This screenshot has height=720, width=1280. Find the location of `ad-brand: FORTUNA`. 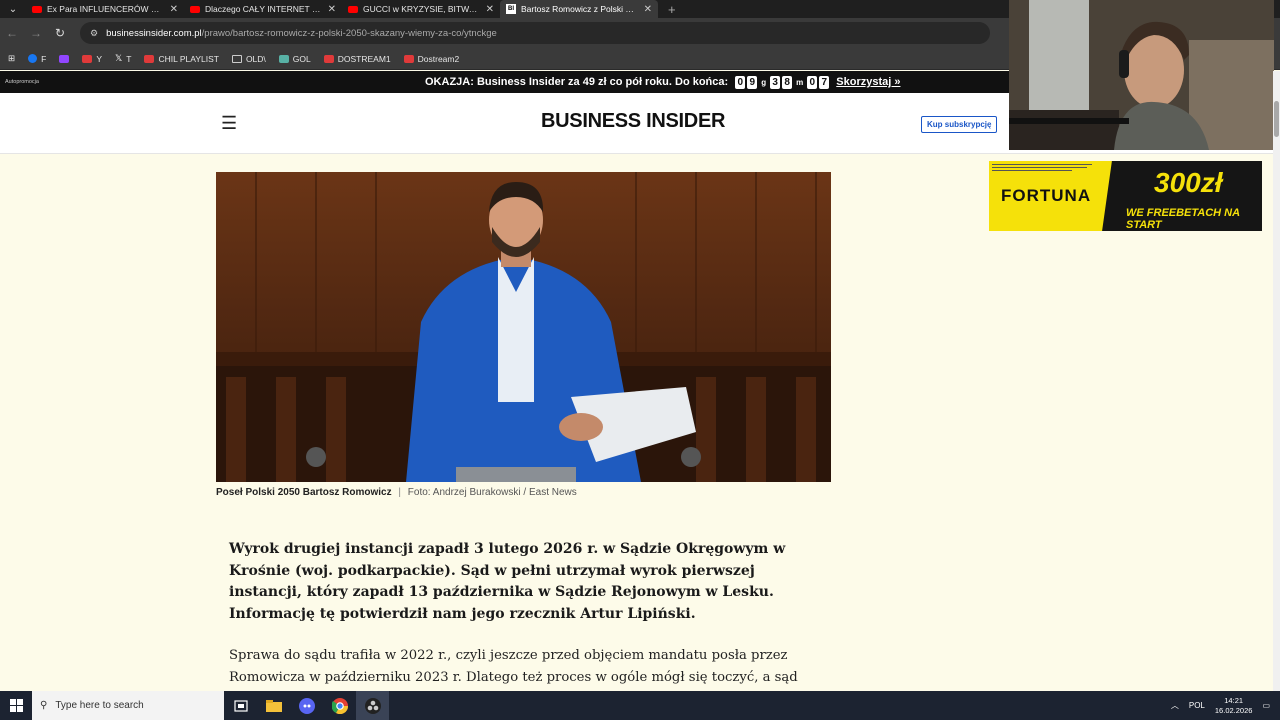

ad-brand: FORTUNA is located at coordinates (1046, 195).